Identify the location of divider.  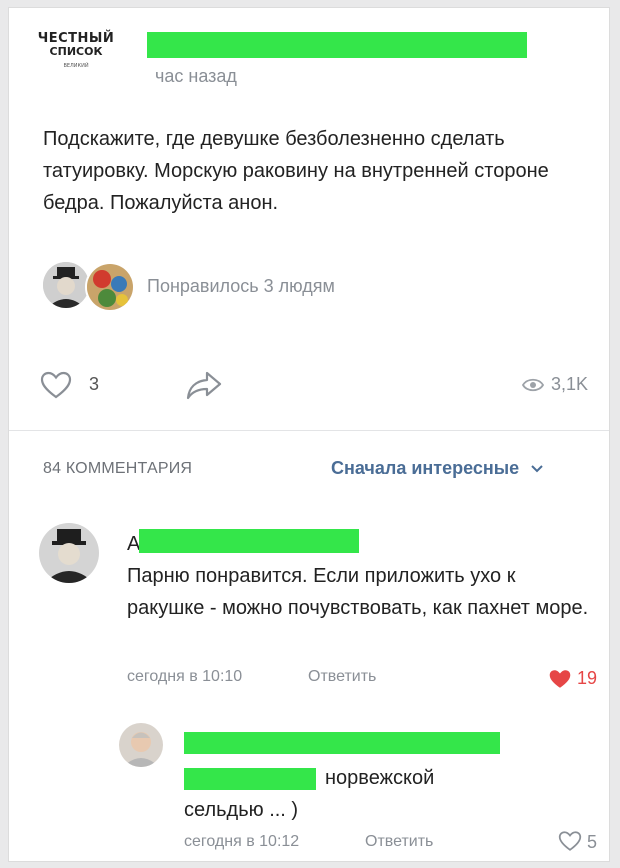
(309, 430).